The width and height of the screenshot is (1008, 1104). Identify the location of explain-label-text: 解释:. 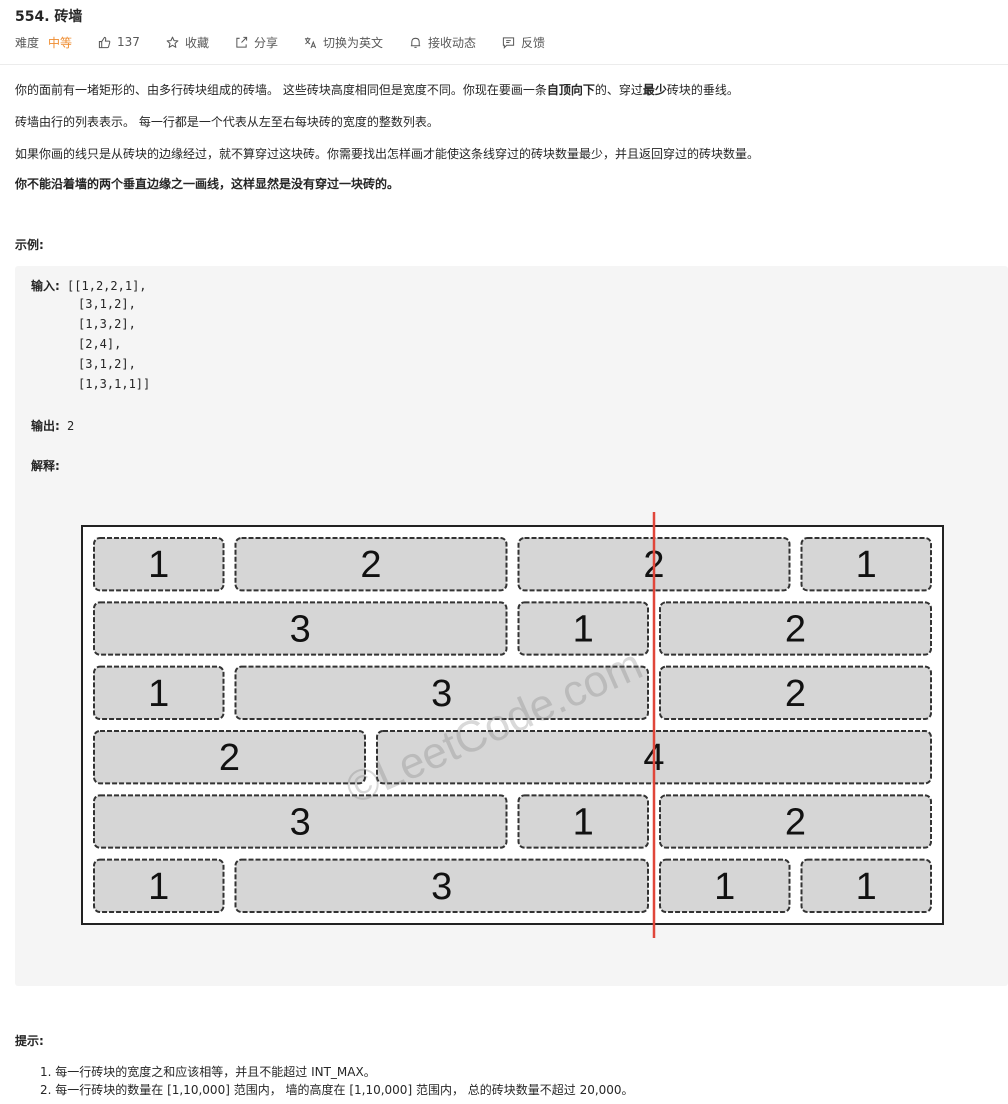
(45, 466).